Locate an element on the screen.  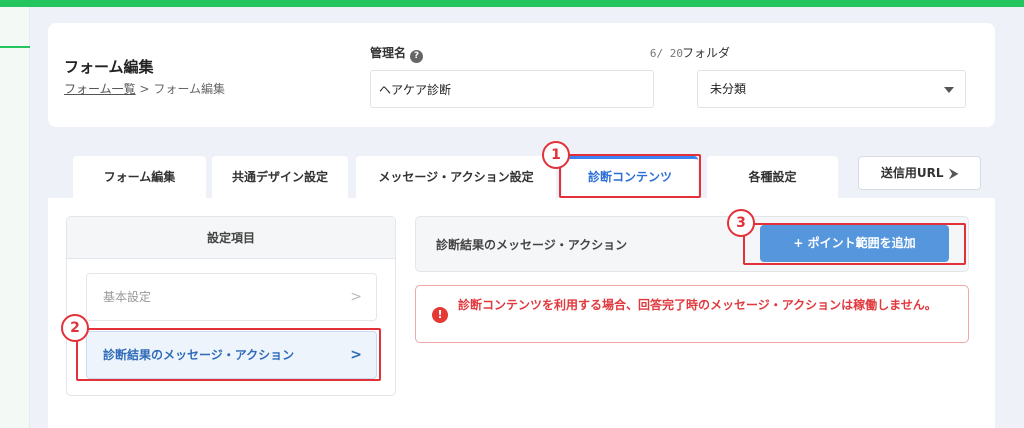
annotation-highlight-tab is located at coordinates (630, 176).